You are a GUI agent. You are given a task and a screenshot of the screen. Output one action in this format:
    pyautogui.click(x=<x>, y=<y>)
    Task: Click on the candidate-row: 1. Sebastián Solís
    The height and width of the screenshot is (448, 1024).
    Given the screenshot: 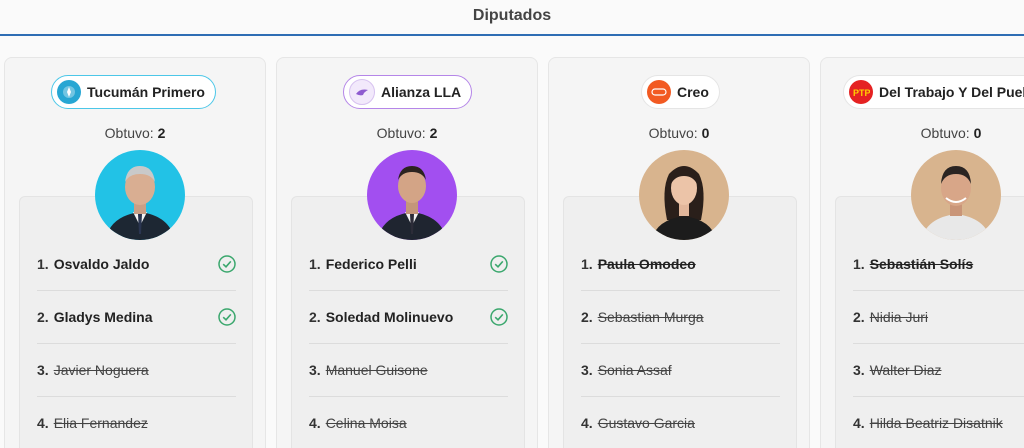 What is the action you would take?
    pyautogui.click(x=938, y=264)
    